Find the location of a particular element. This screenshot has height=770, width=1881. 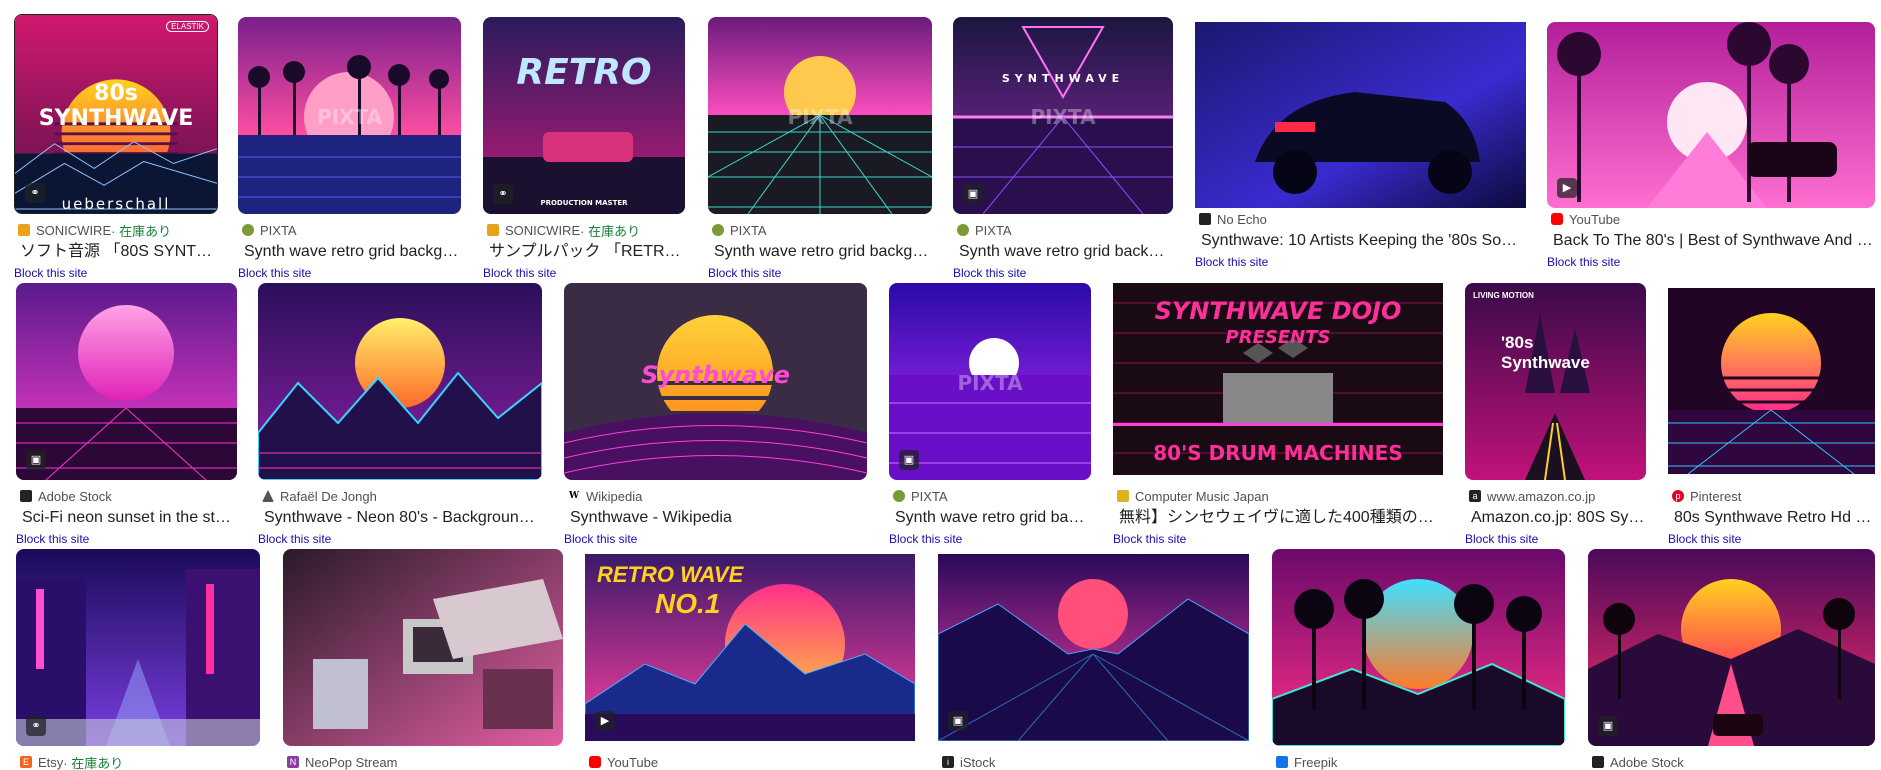

source-row: Rafaël De Jongh is located at coordinates (400, 496).